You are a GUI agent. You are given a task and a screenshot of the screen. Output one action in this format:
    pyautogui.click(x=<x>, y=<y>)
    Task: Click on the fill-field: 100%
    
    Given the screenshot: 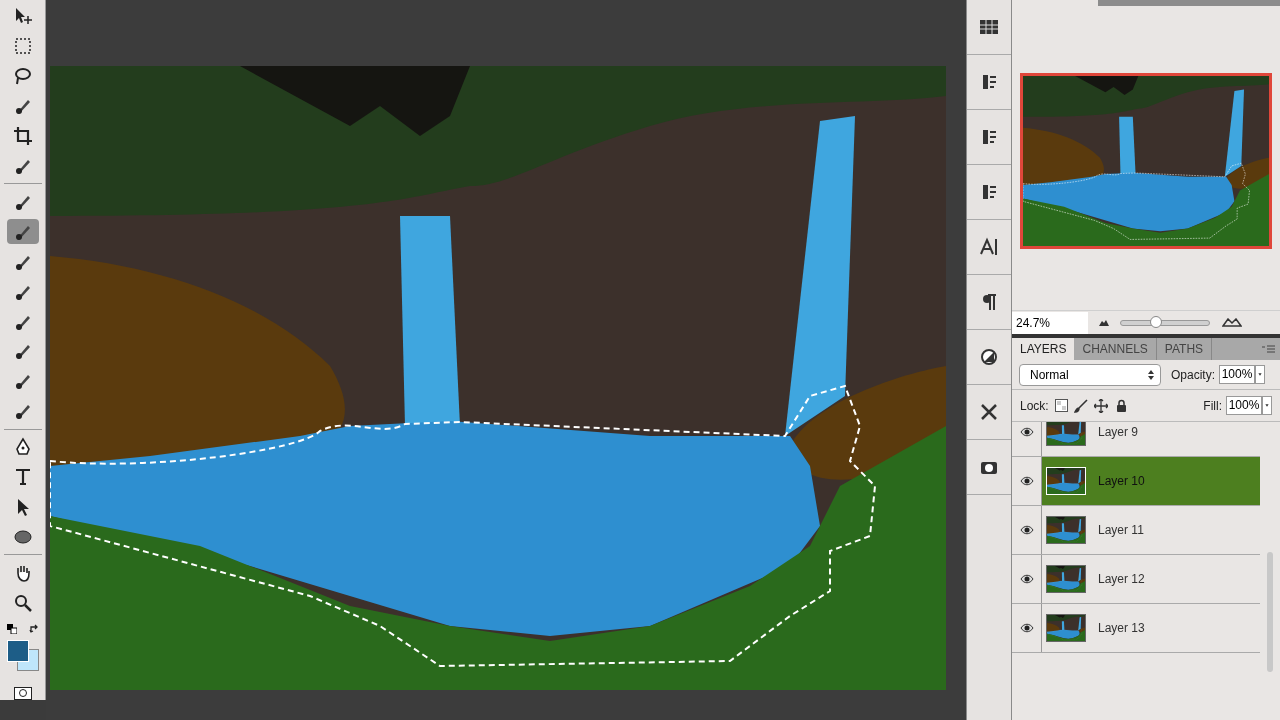 What is the action you would take?
    pyautogui.click(x=1244, y=405)
    